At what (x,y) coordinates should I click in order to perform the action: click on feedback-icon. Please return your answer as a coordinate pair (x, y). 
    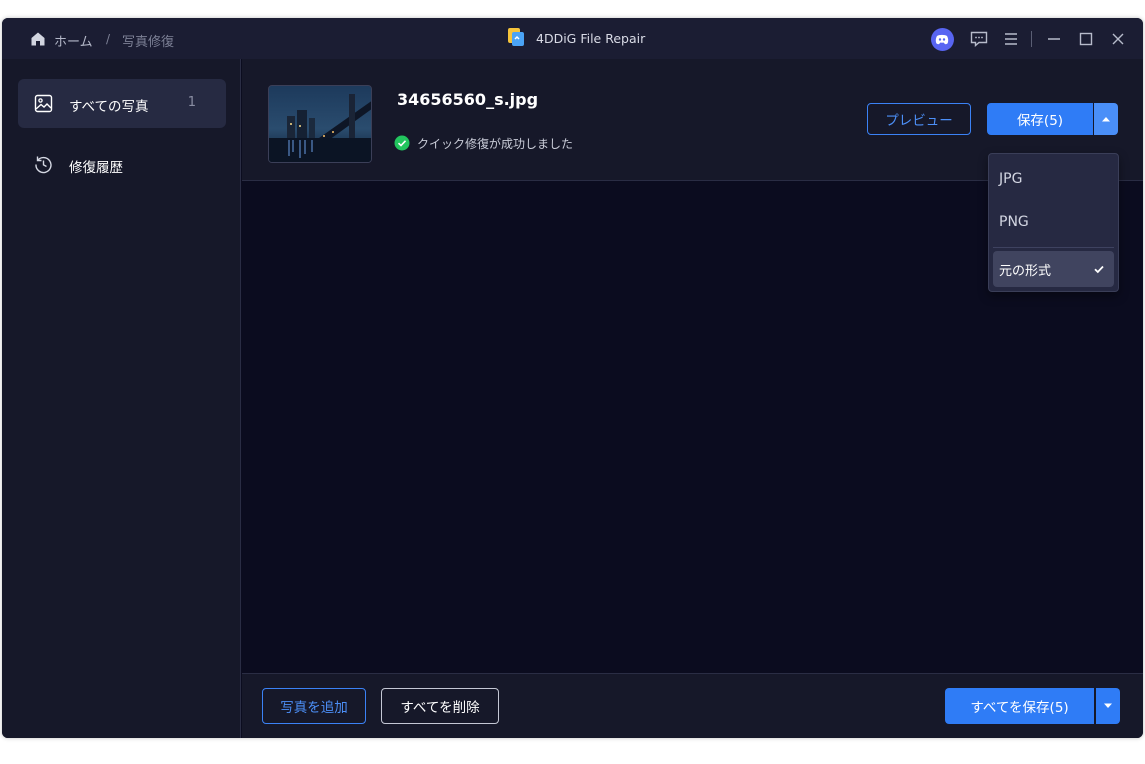
    Looking at the image, I should click on (979, 39).